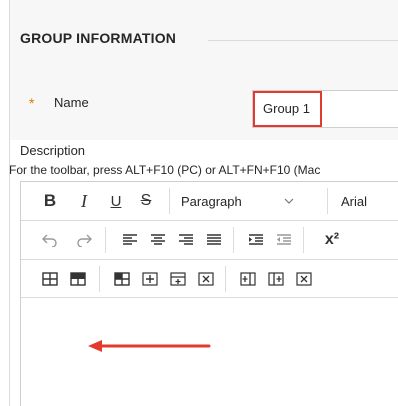 The image size is (398, 406). What do you see at coordinates (149, 346) in the screenshot?
I see `annotation-arrow-icon` at bounding box center [149, 346].